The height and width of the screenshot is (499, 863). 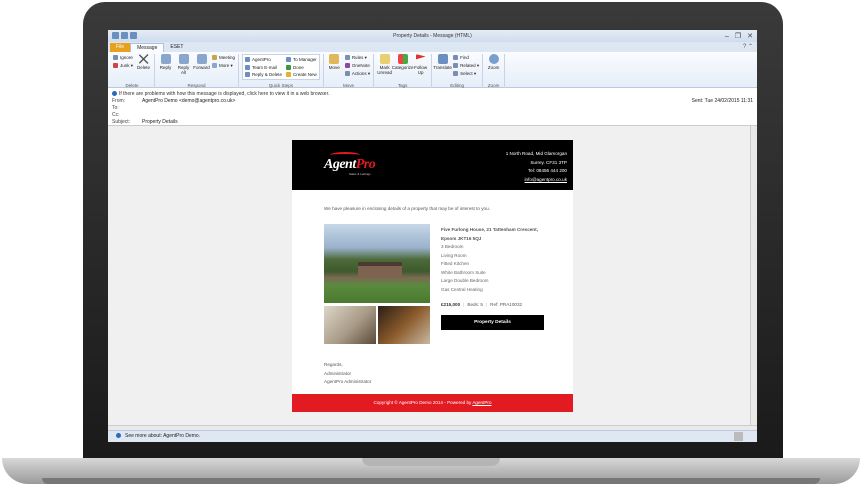 I want to click on actions-button: Actions ▾, so click(x=357, y=73).